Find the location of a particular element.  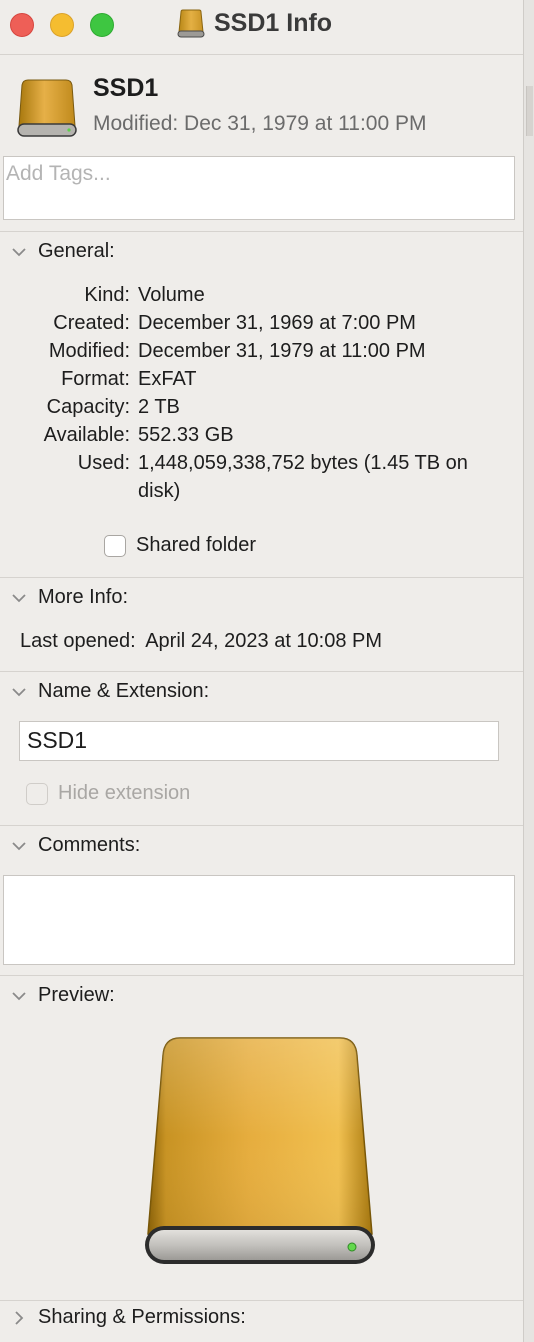

section-more-info-header: More Info: is located at coordinates (69, 597).